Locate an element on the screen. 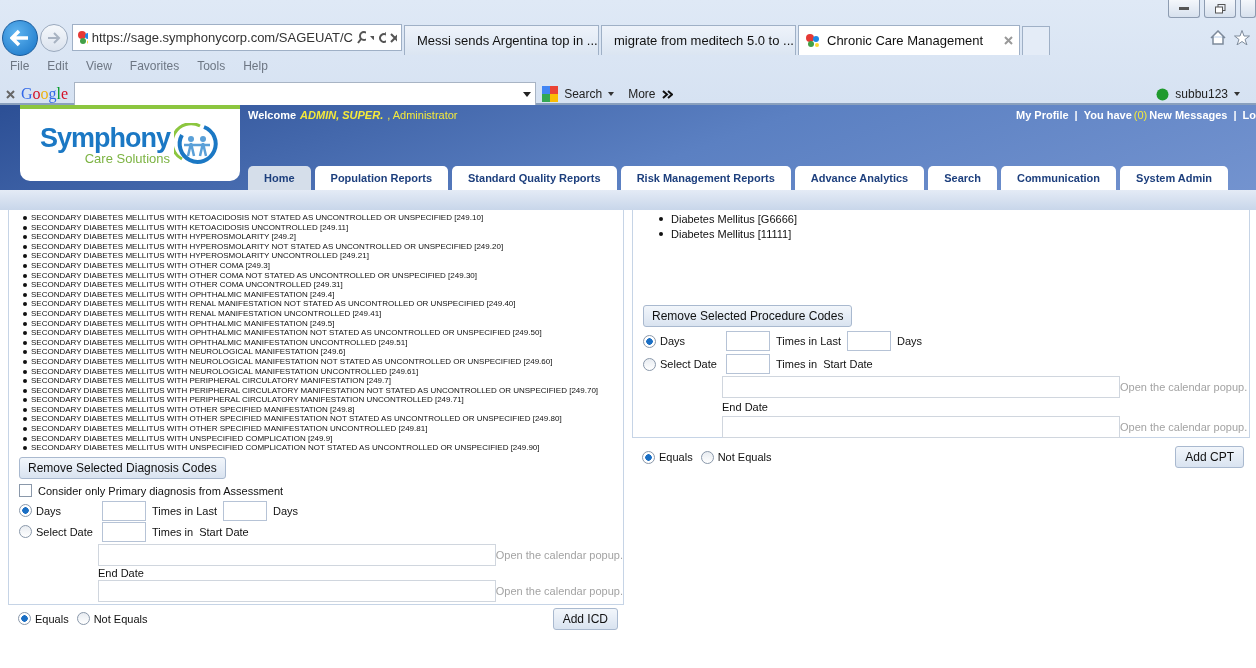  forward-button is located at coordinates (54, 37).